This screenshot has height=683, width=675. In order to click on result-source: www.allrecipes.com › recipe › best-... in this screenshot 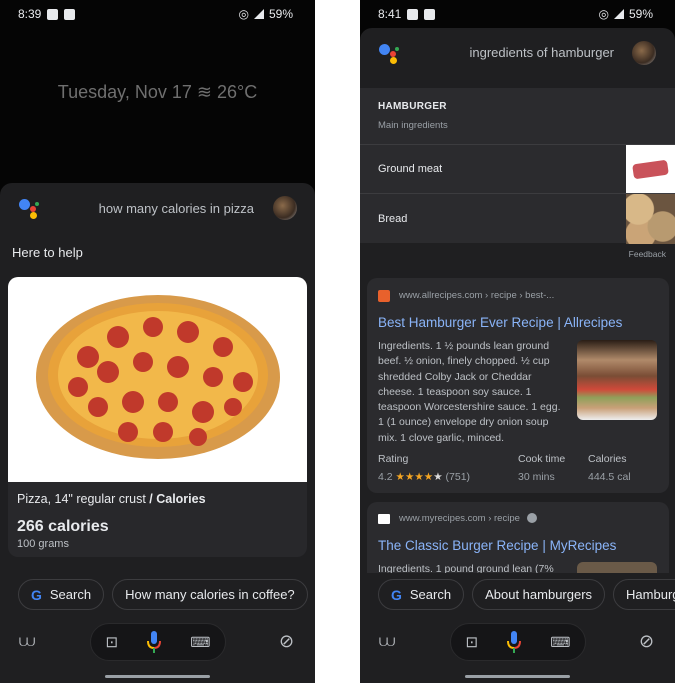, I will do `click(477, 295)`.